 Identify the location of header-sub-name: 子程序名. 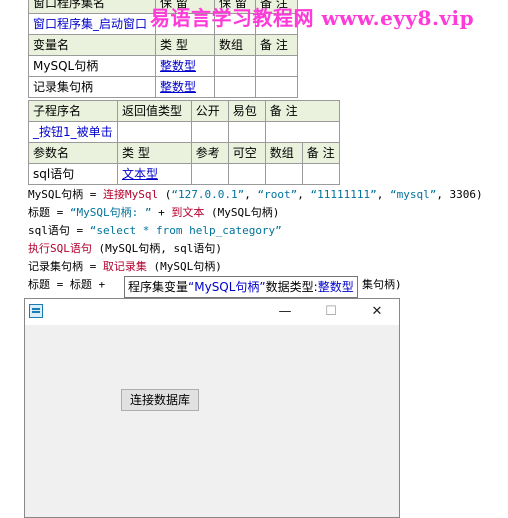
(73, 111).